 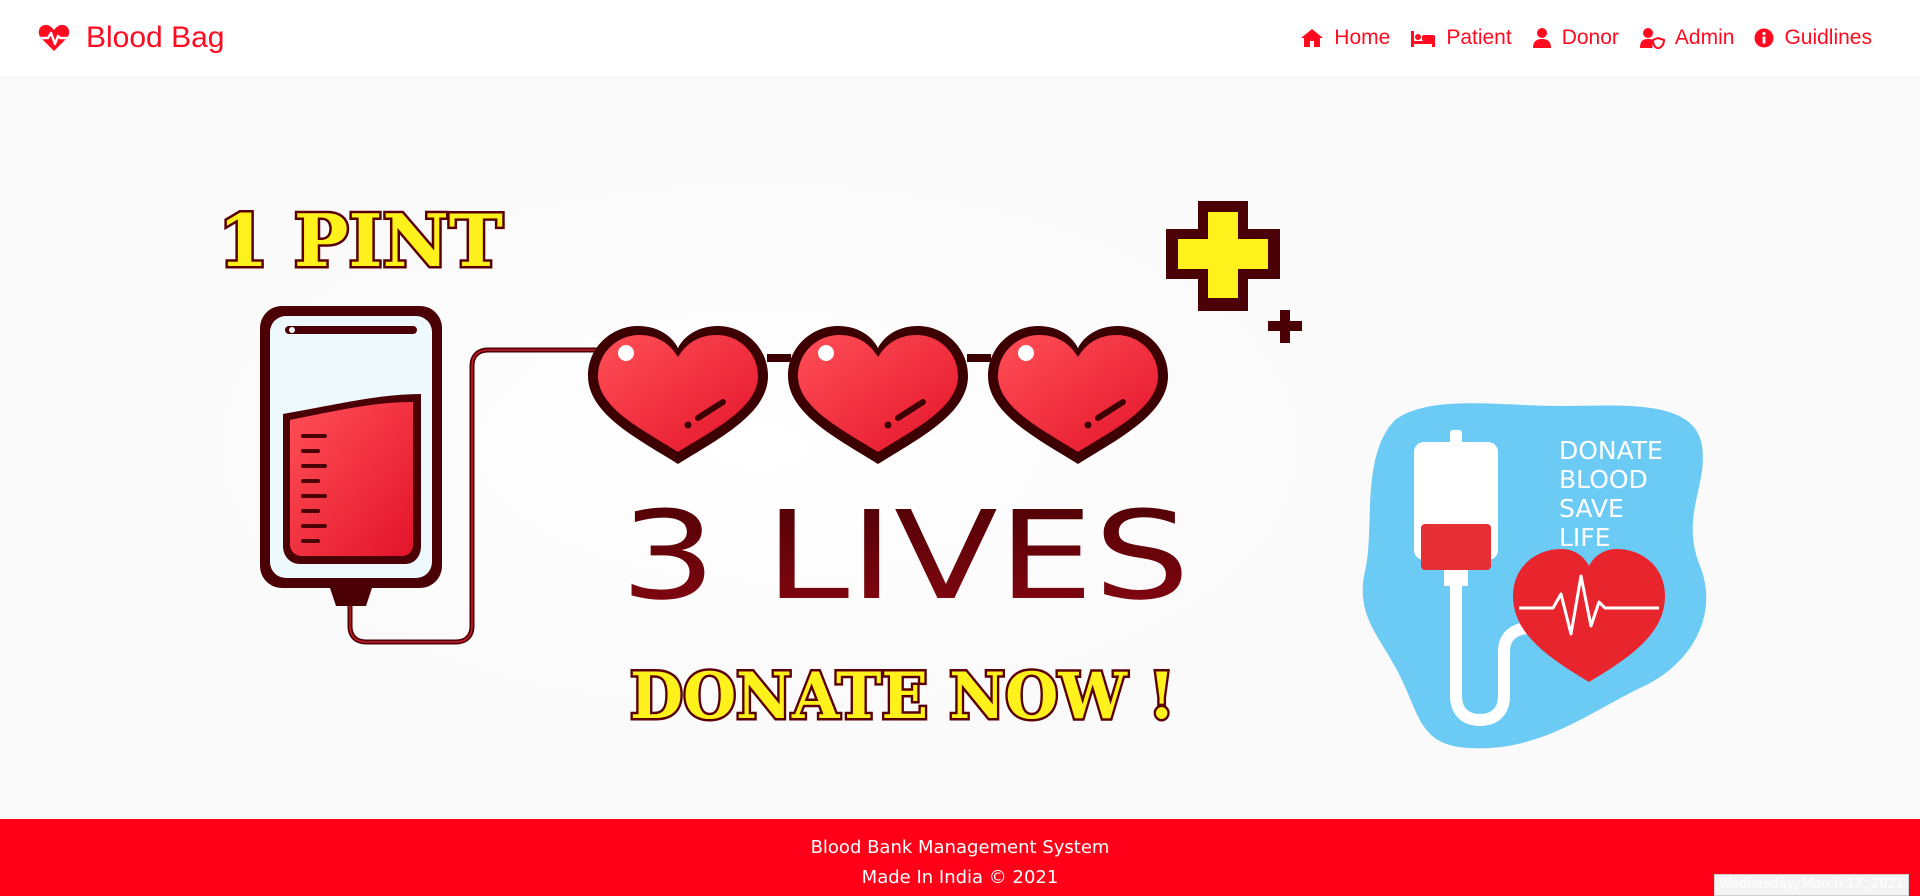 I want to click on nav-donor: Donor, so click(x=1575, y=38).